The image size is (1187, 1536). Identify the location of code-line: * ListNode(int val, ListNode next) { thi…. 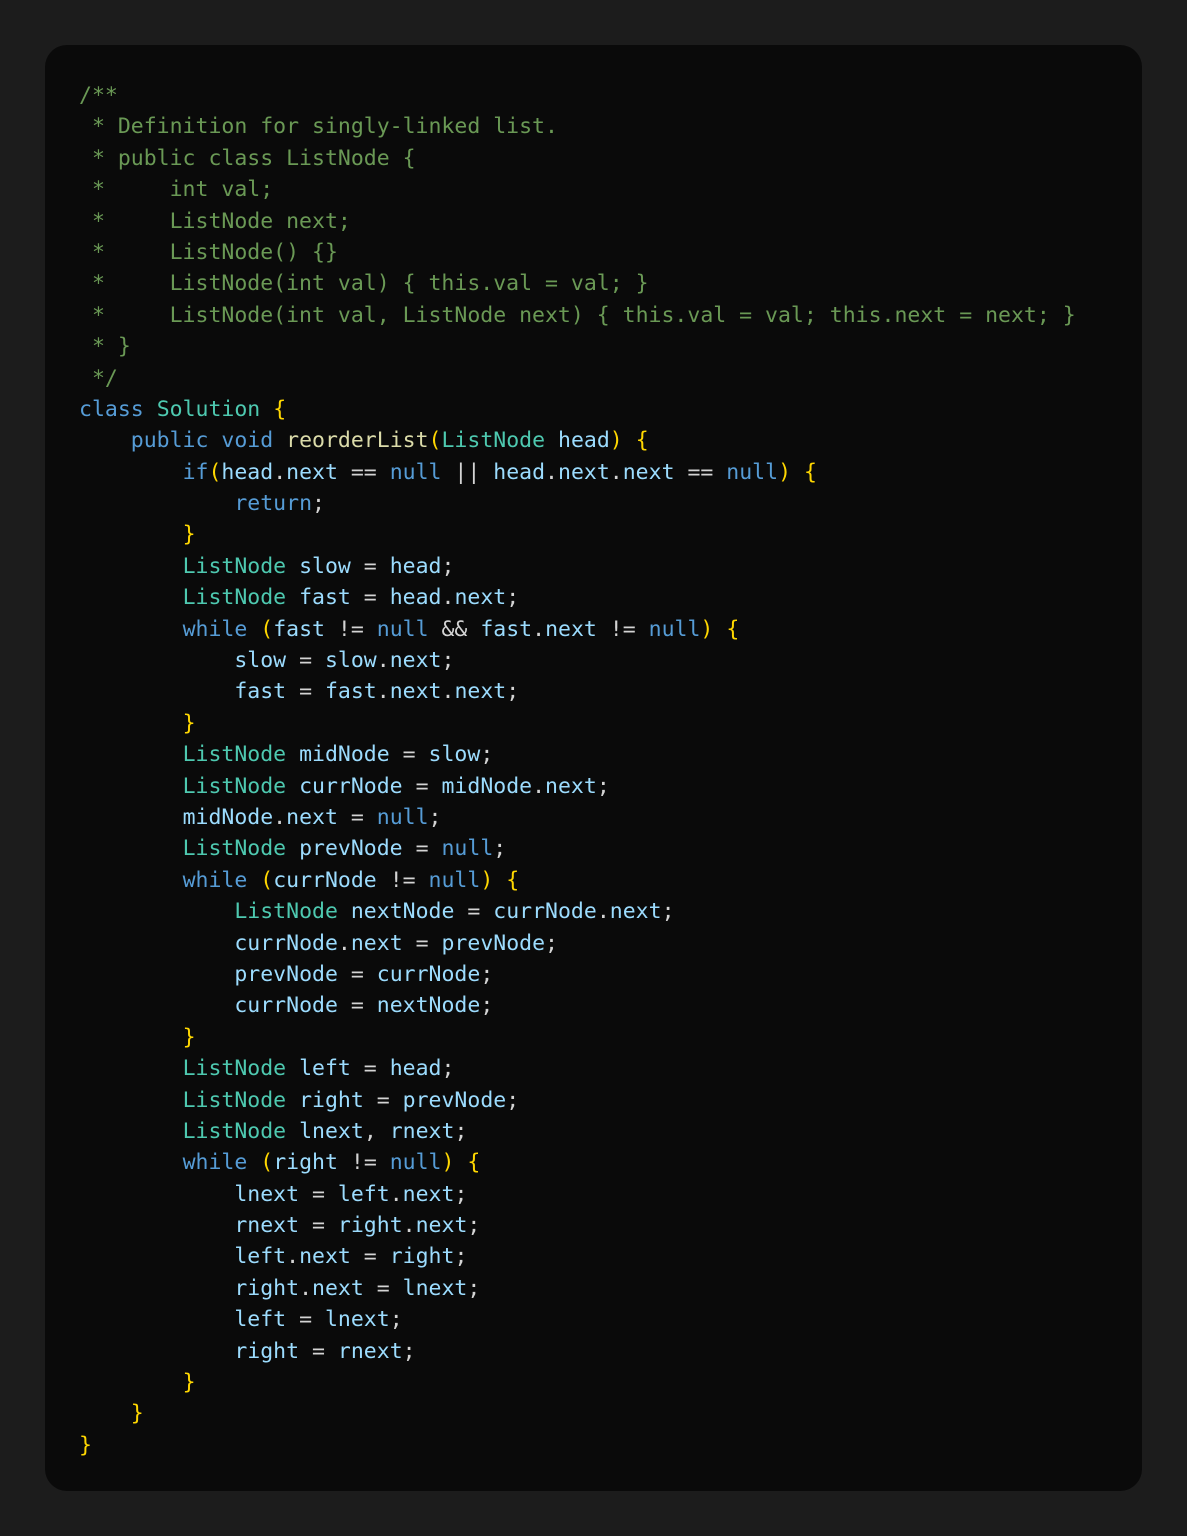
(577, 315).